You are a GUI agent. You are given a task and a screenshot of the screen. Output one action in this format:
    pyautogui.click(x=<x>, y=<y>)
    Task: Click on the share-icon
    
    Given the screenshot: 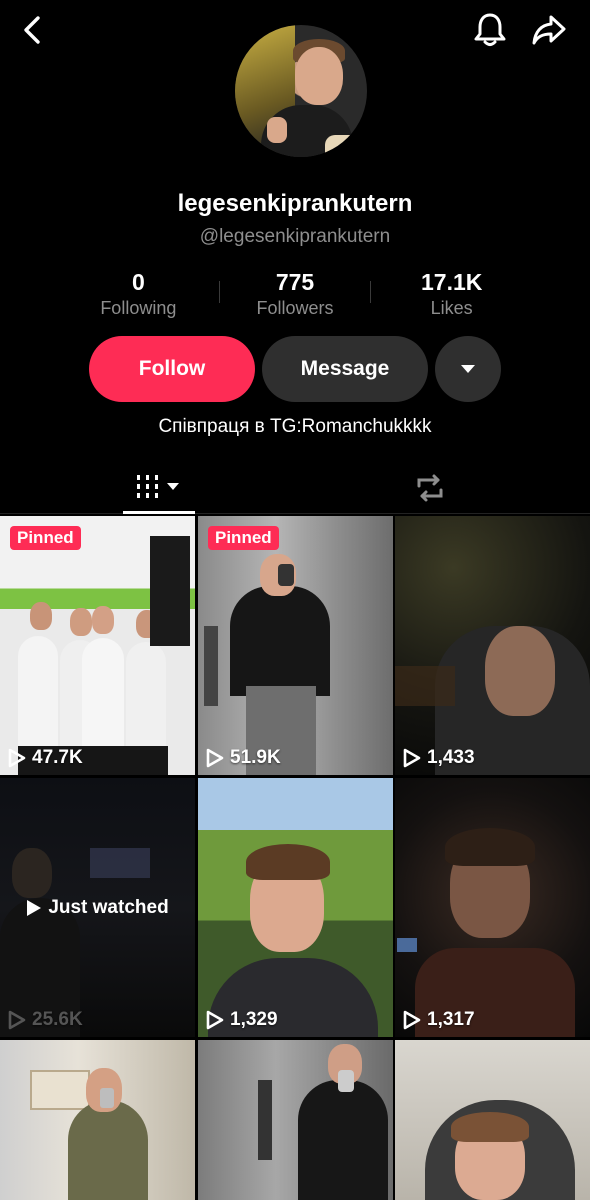 What is the action you would take?
    pyautogui.click(x=549, y=30)
    